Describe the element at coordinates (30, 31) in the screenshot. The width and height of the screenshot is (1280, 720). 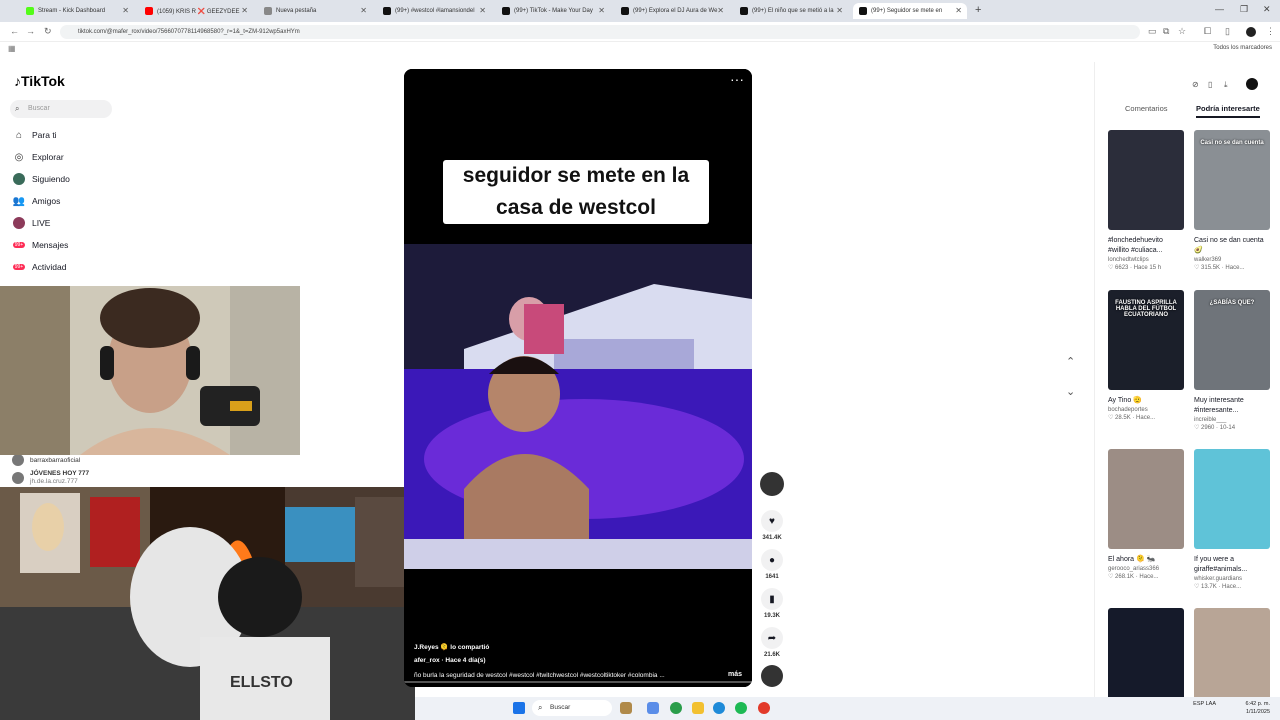
I see `forward-icon: →` at that location.